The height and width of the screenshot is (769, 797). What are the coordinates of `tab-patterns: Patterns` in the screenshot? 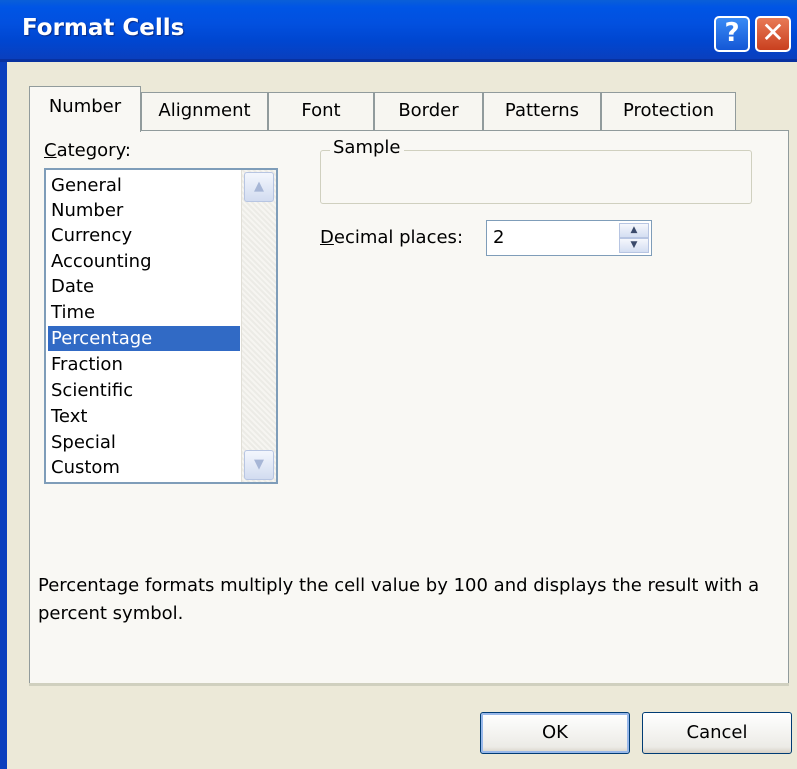 It's located at (542, 111).